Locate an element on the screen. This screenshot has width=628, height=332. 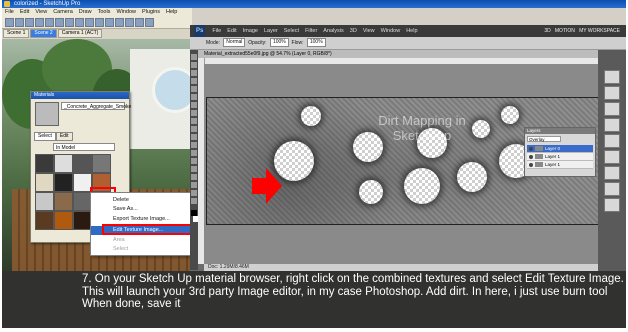
history-panel-icon is located at coordinates (612, 157).